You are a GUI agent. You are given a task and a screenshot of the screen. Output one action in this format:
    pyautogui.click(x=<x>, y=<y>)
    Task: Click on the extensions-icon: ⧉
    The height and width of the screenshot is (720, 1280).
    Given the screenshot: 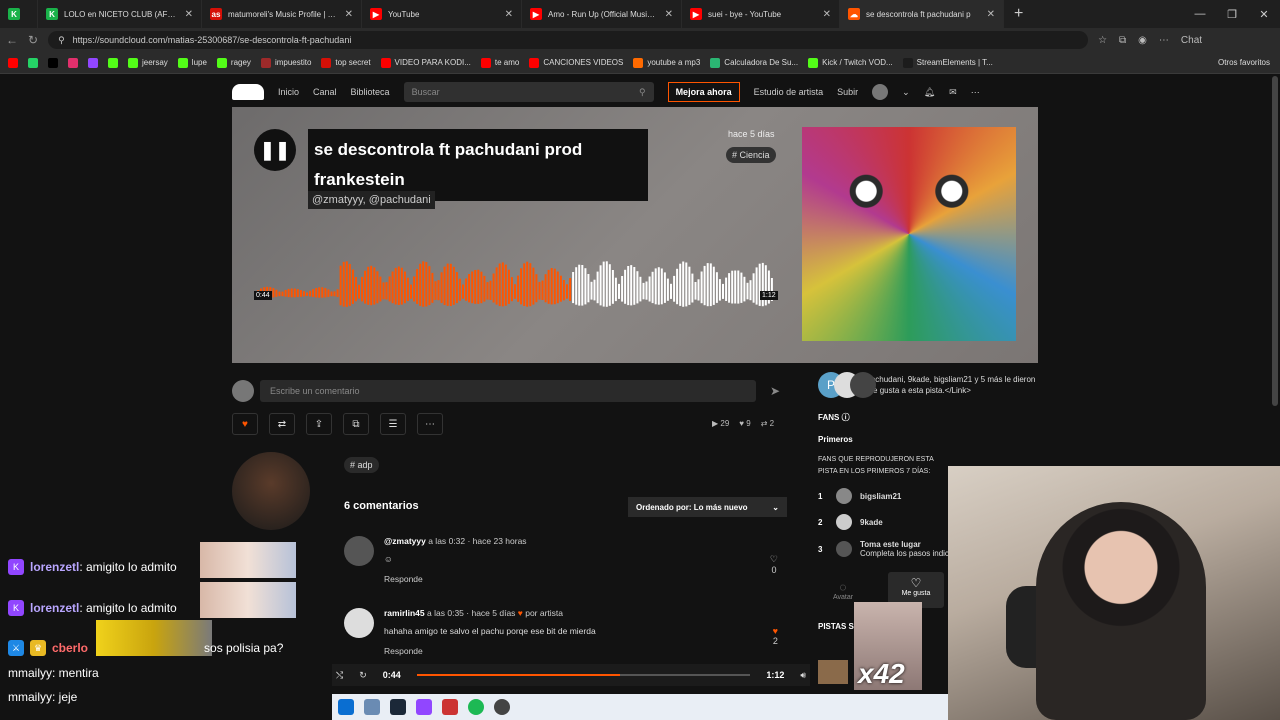 What is the action you would take?
    pyautogui.click(x=1122, y=40)
    